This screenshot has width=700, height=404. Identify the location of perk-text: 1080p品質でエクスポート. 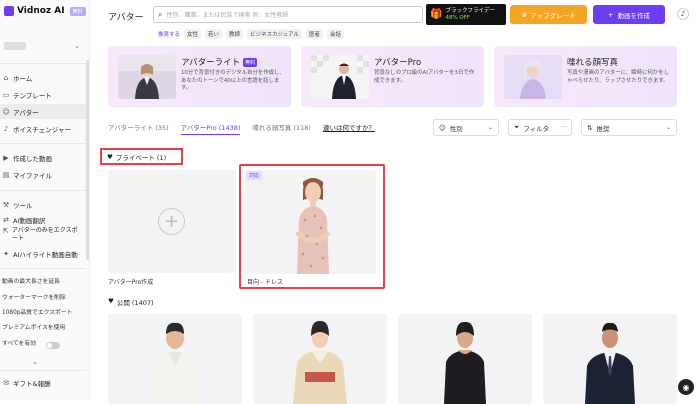
(37, 313).